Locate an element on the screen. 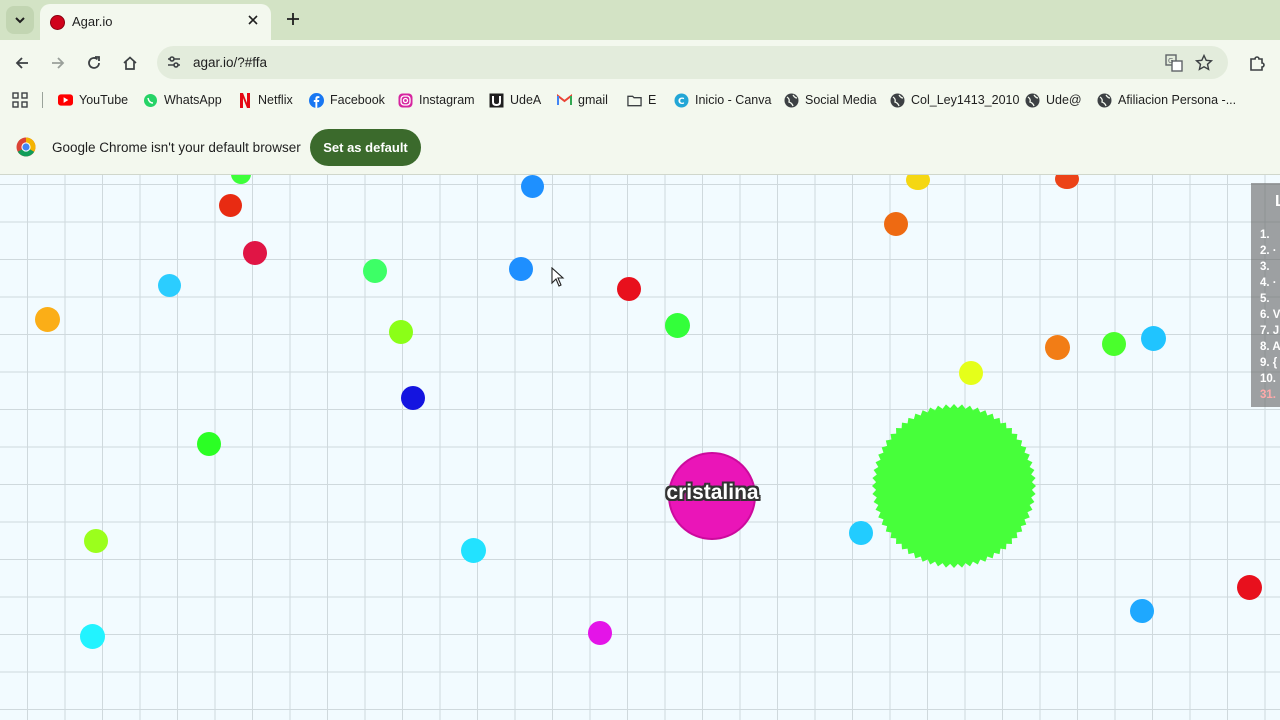  bookmarks-divider is located at coordinates (42, 100).